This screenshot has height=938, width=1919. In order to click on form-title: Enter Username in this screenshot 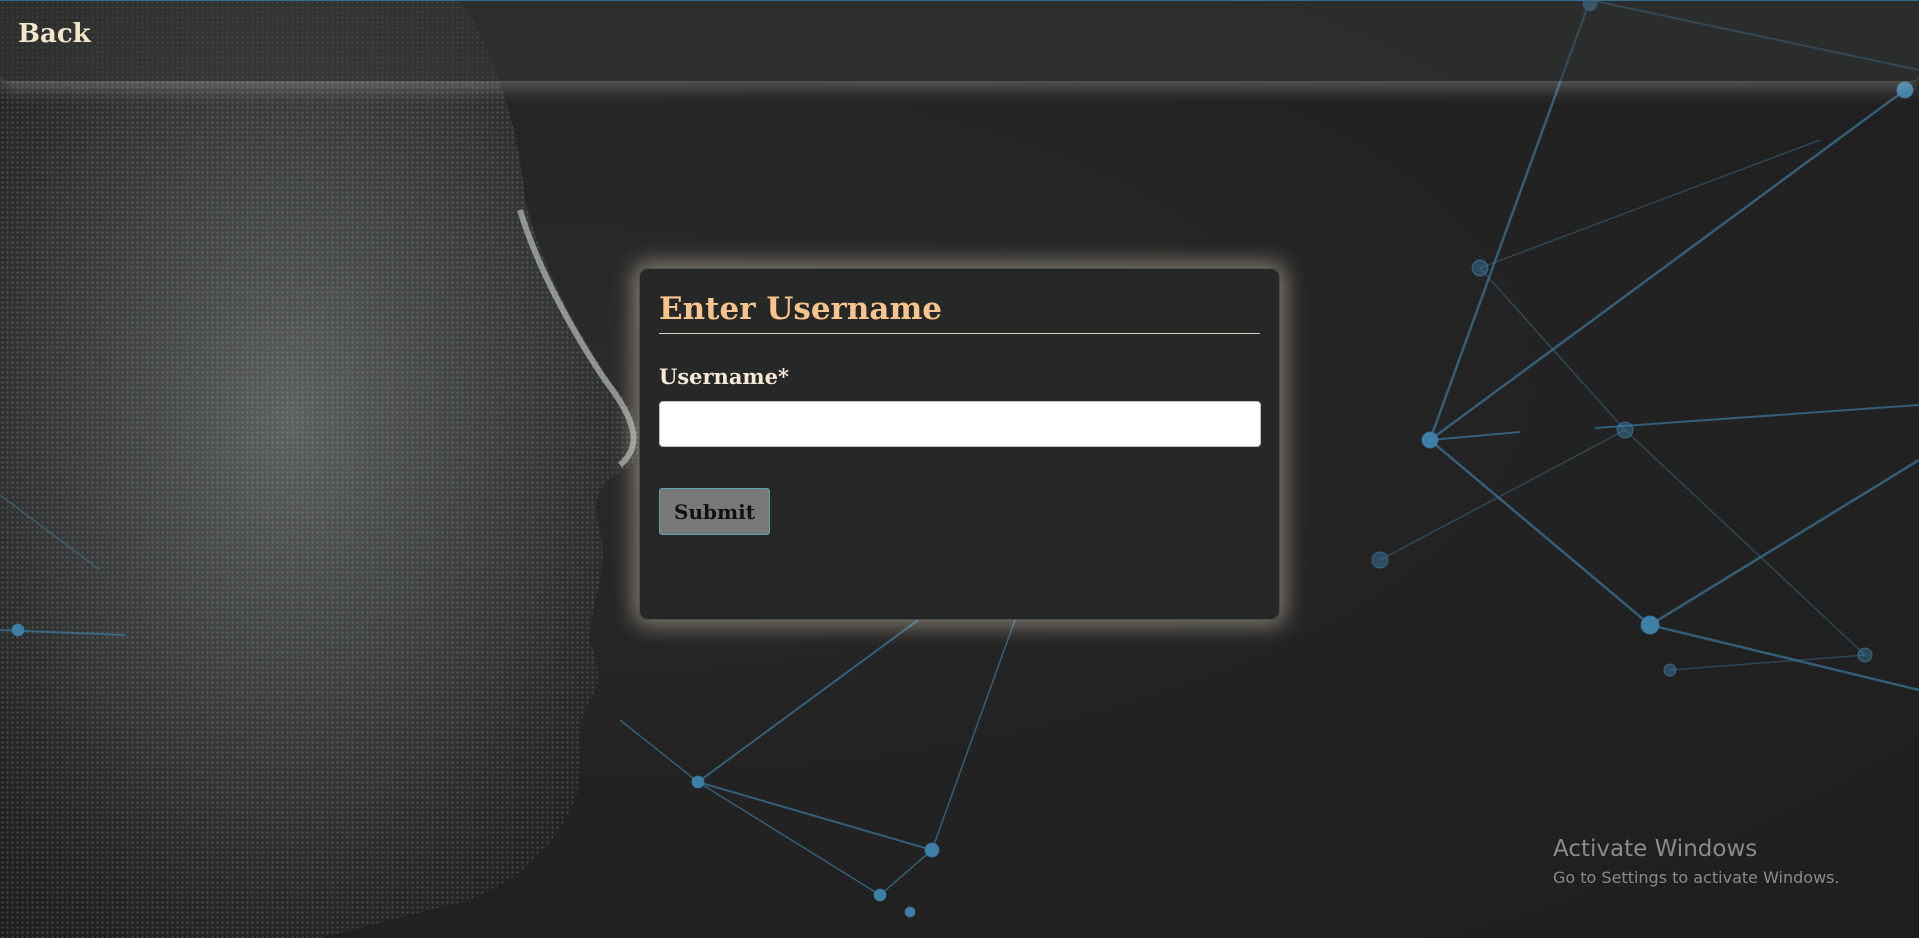, I will do `click(959, 312)`.